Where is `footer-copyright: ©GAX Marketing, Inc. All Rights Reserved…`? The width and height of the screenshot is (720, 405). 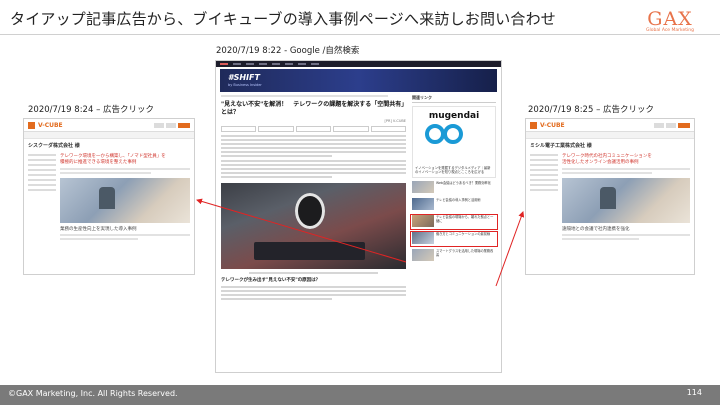 footer-copyright: ©GAX Marketing, Inc. All Rights Reserved… is located at coordinates (93, 393).